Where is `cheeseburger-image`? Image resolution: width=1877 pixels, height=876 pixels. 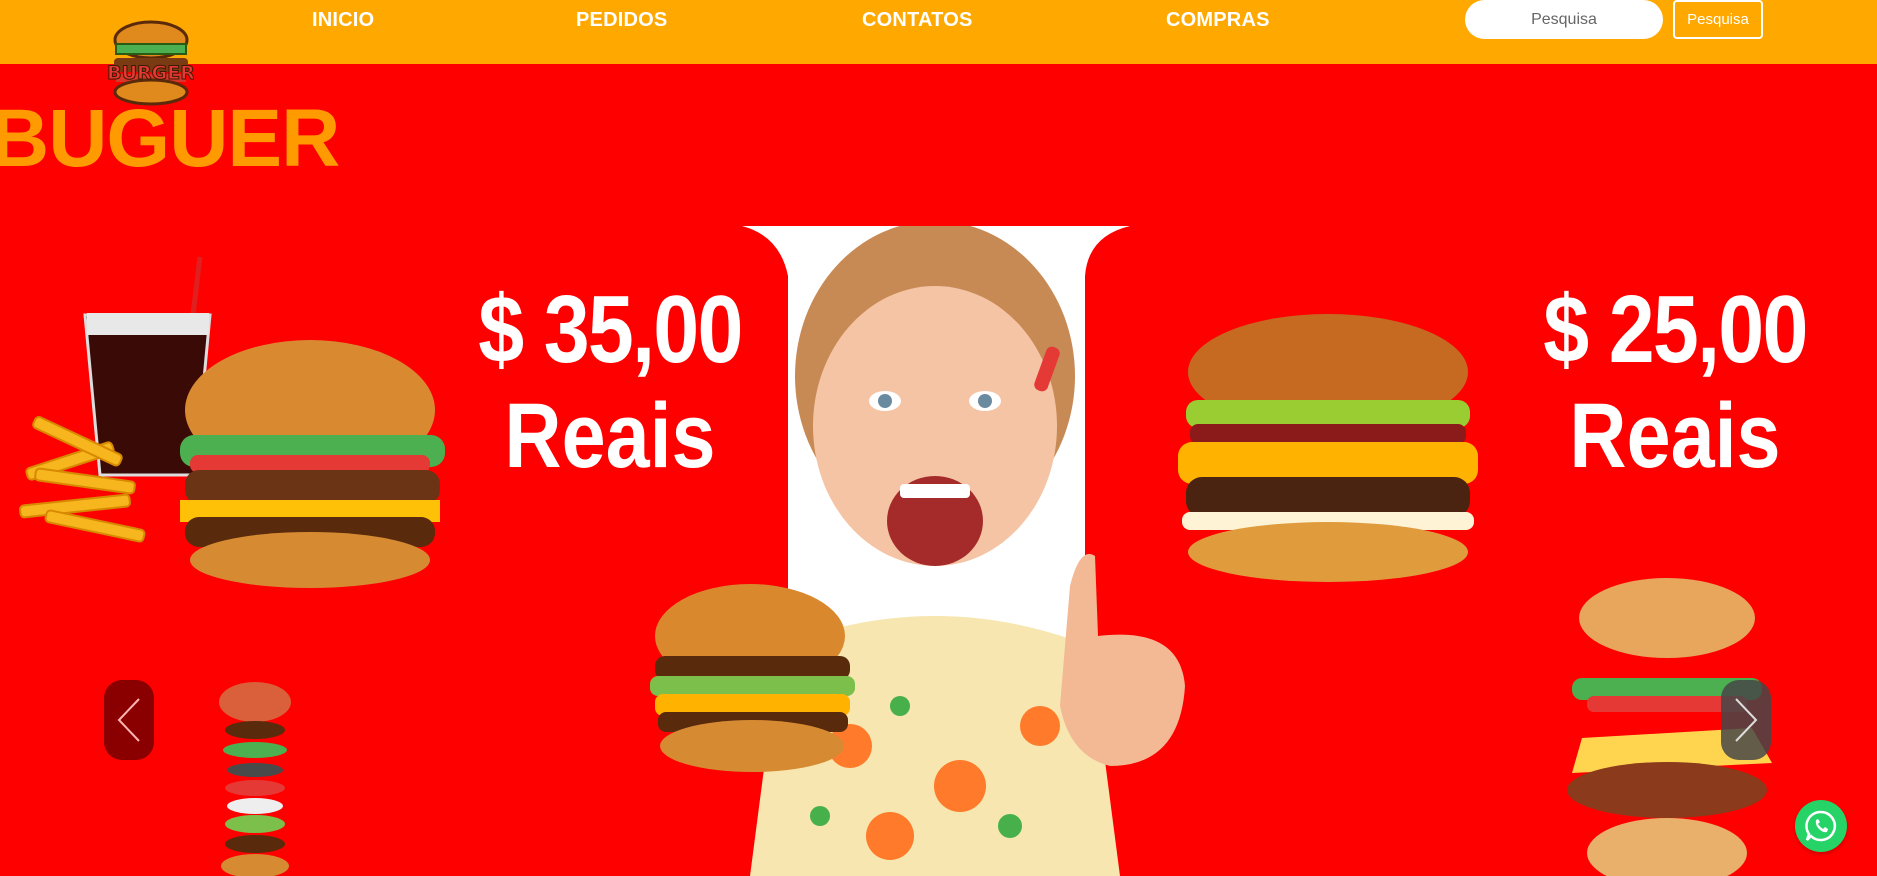
cheeseburger-image is located at coordinates (1328, 448).